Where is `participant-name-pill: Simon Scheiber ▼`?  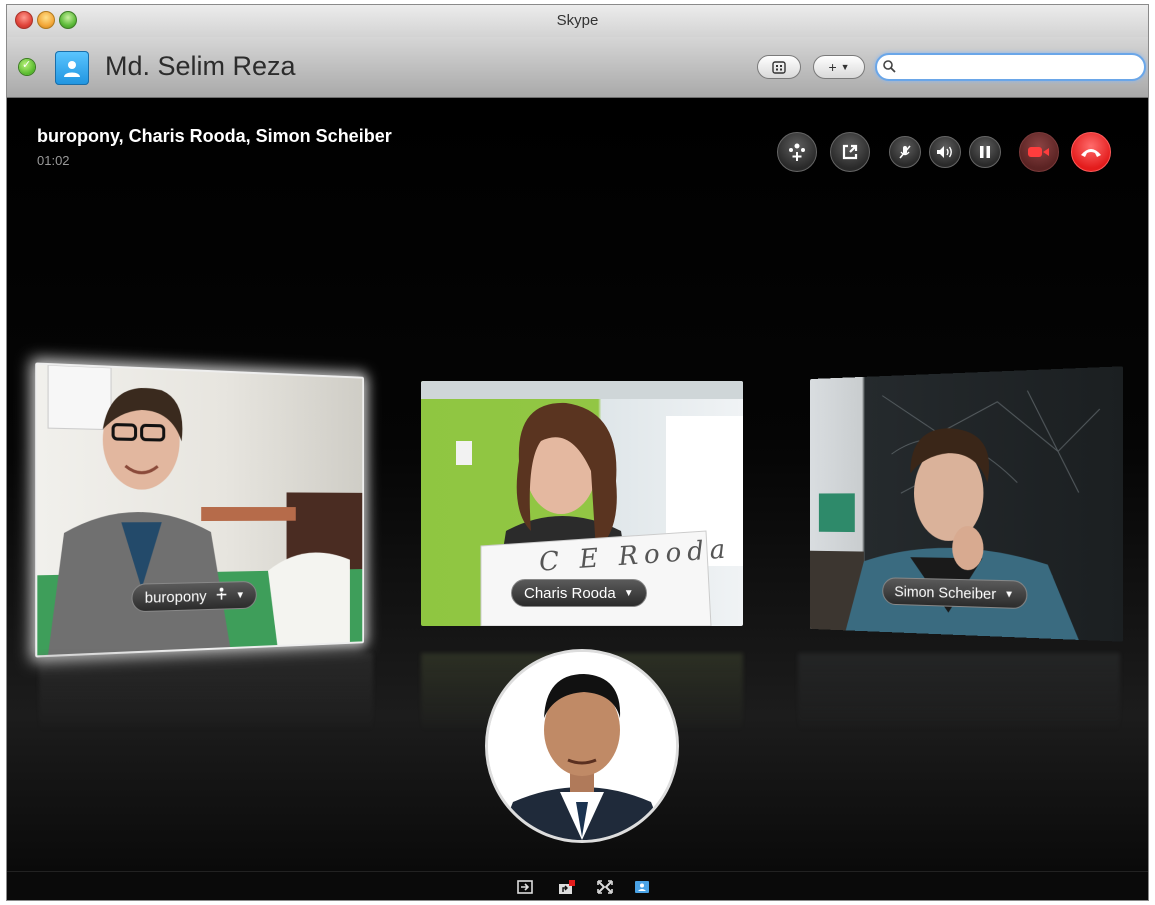 participant-name-pill: Simon Scheiber ▼ is located at coordinates (955, 593).